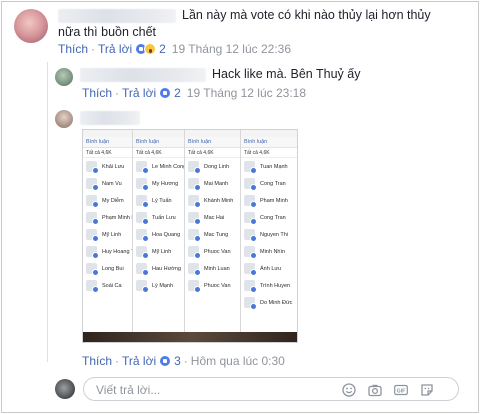 Image resolution: width=480 pixels, height=414 pixels. Describe the element at coordinates (217, 268) in the screenshot. I see `panel-row-name: Minh Luan` at that location.